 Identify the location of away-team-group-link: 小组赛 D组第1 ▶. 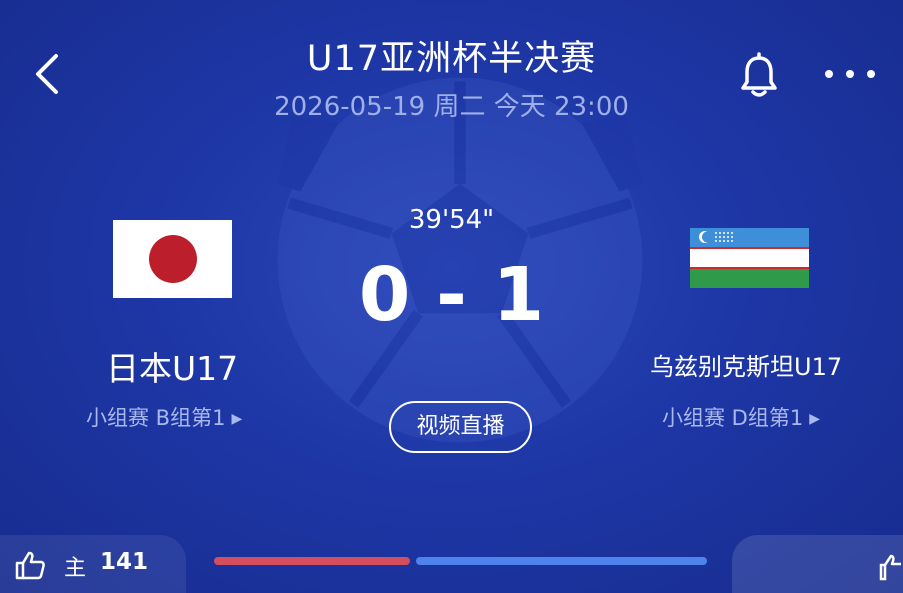
(741, 417).